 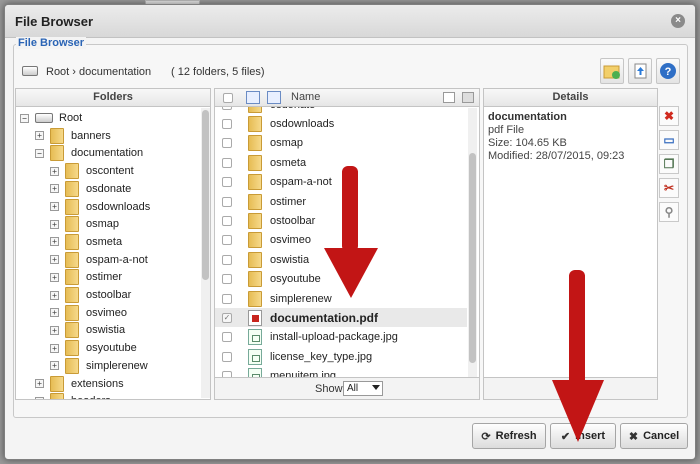 I want to click on new-folder-button, so click(x=612, y=71).